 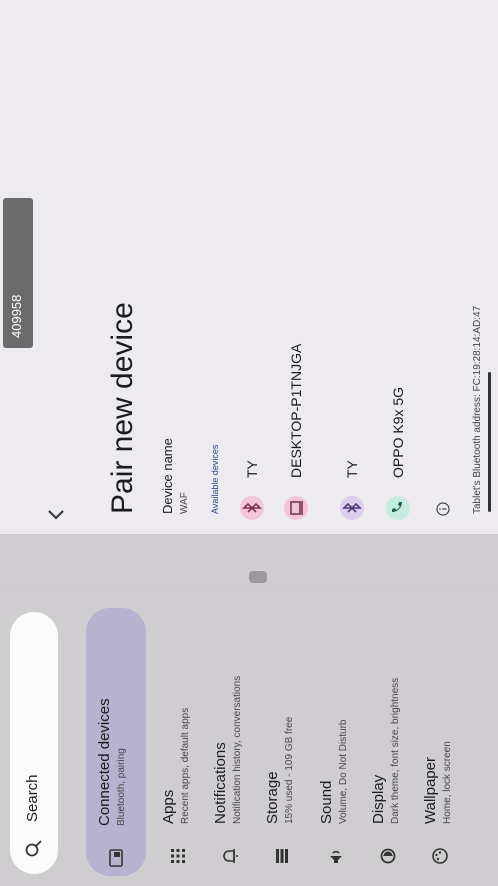 I want to click on apps-grid-icon, so click(x=178, y=856).